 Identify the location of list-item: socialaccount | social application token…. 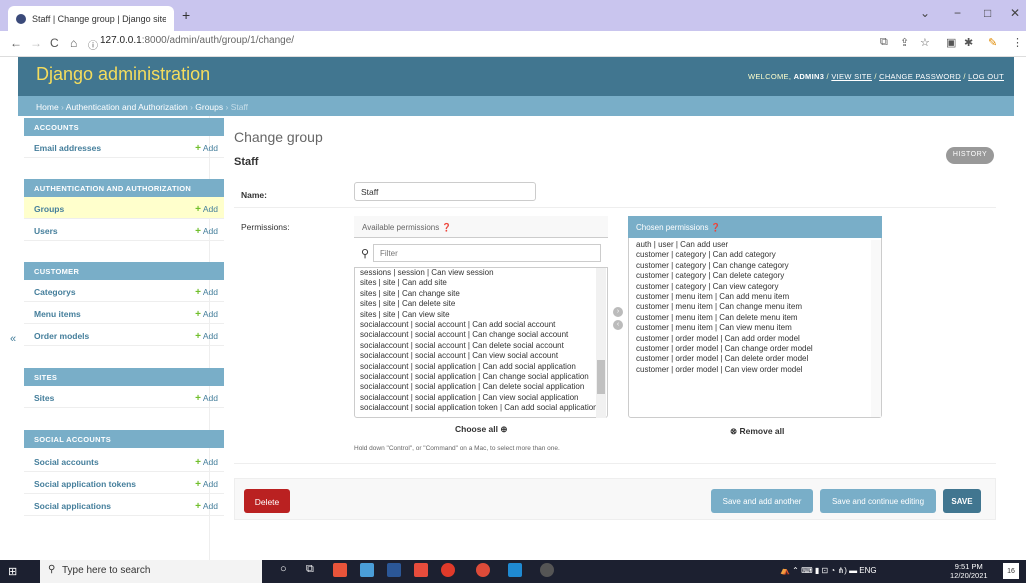
(478, 408).